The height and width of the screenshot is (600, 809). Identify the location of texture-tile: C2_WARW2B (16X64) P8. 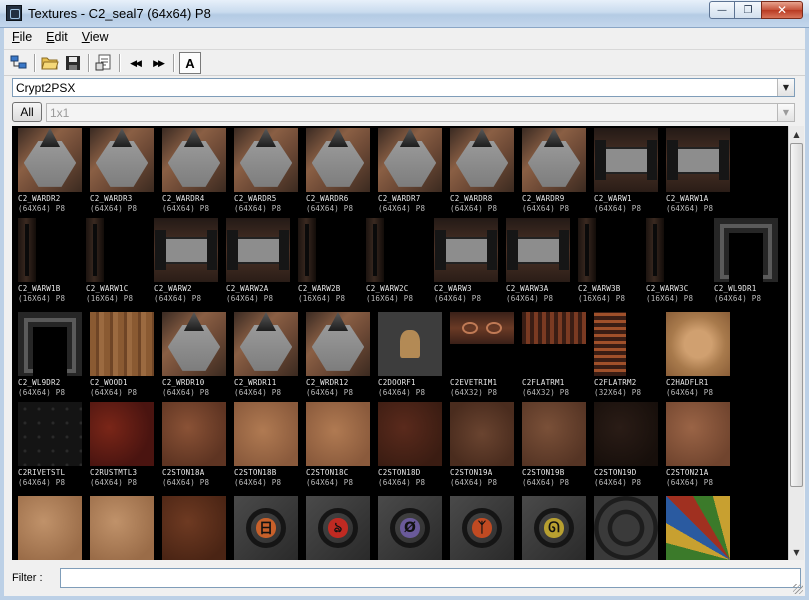
(333, 262).